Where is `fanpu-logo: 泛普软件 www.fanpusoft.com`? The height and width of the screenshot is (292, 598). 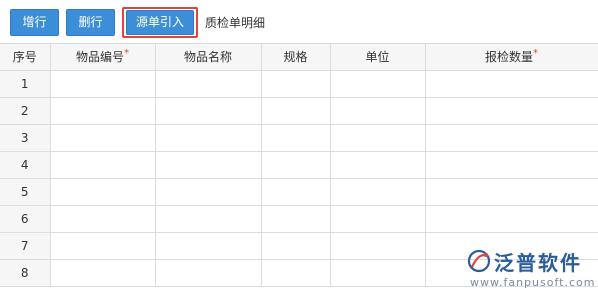 fanpu-logo: 泛普软件 www.fanpusoft.com is located at coordinates (530, 268).